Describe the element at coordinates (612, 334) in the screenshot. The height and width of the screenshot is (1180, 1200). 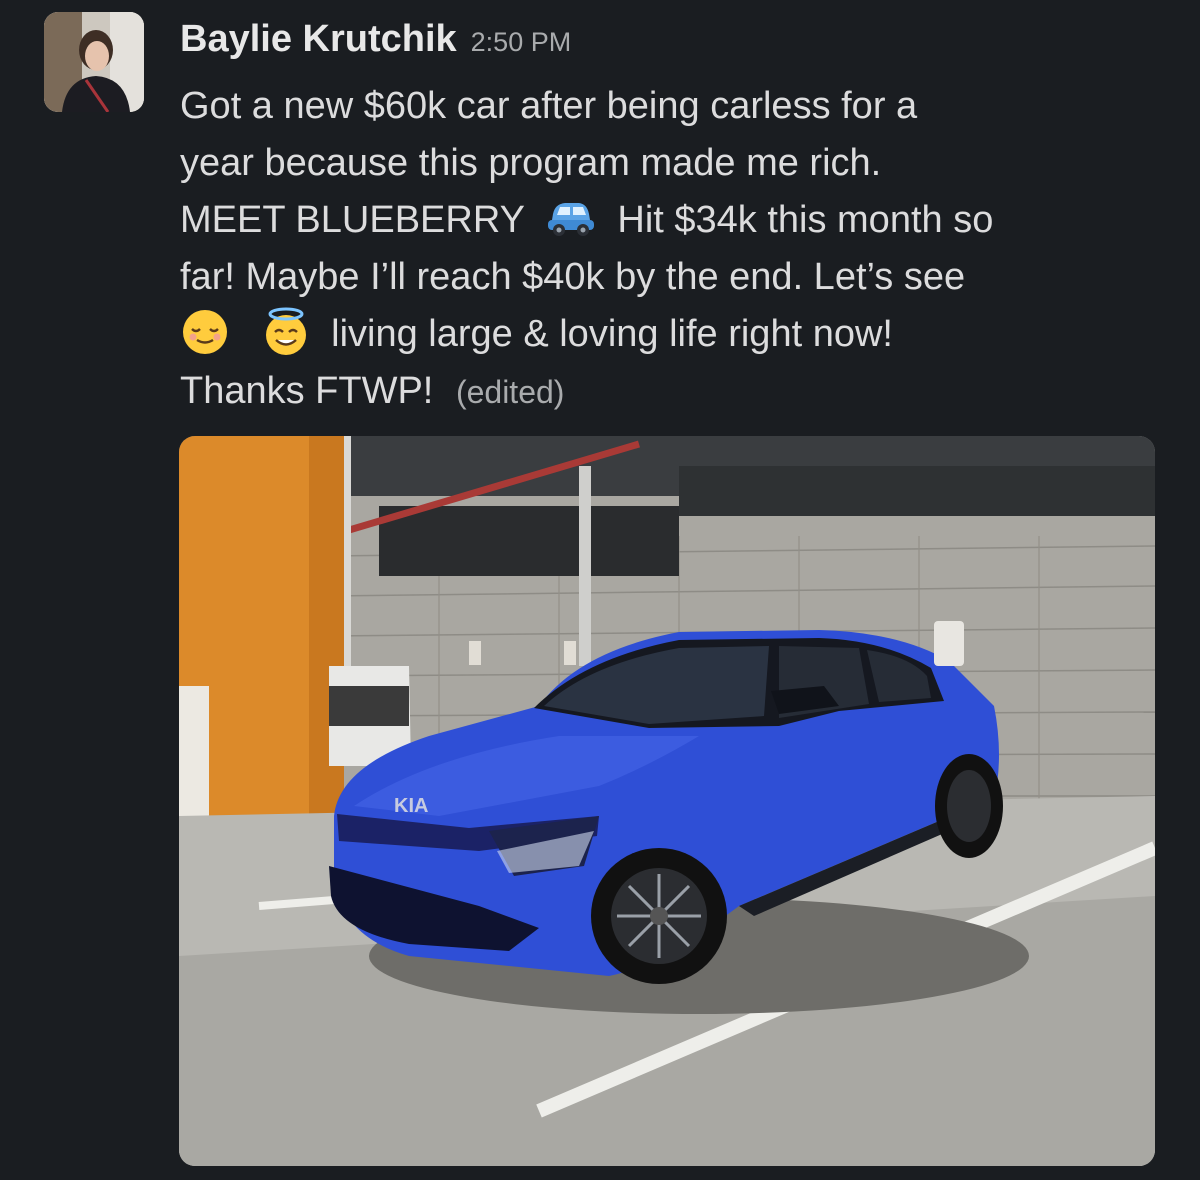
I see `message-text: living large & loving life right now!` at that location.